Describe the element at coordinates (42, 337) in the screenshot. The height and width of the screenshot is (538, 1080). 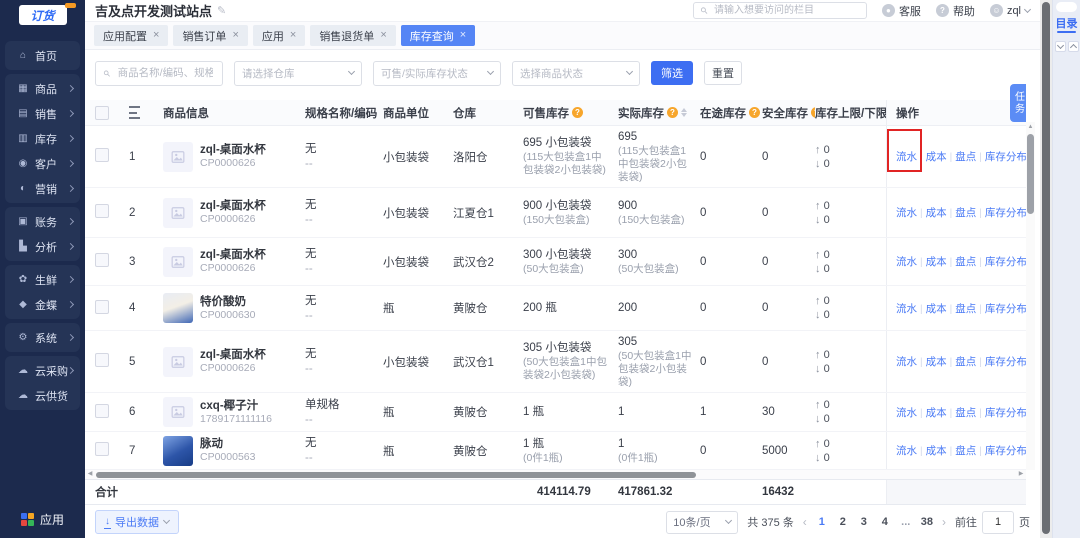
I see `sidebar-item-系统: ⚙ 系统` at that location.